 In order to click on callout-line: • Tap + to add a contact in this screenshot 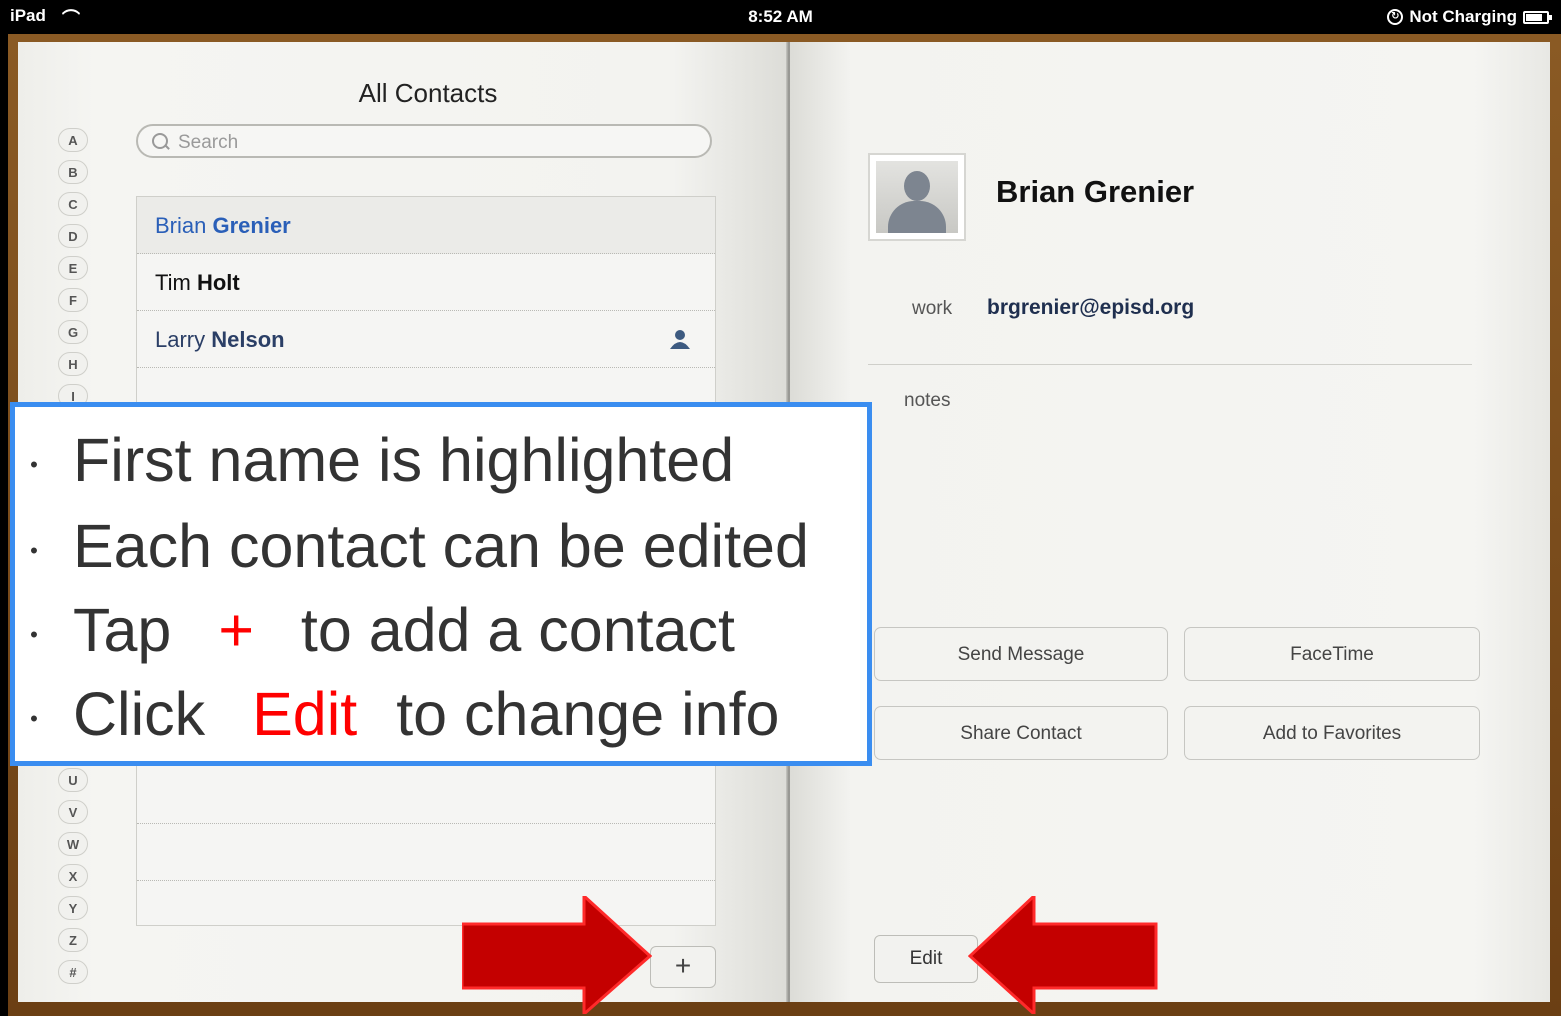, I will do `click(375, 630)`.